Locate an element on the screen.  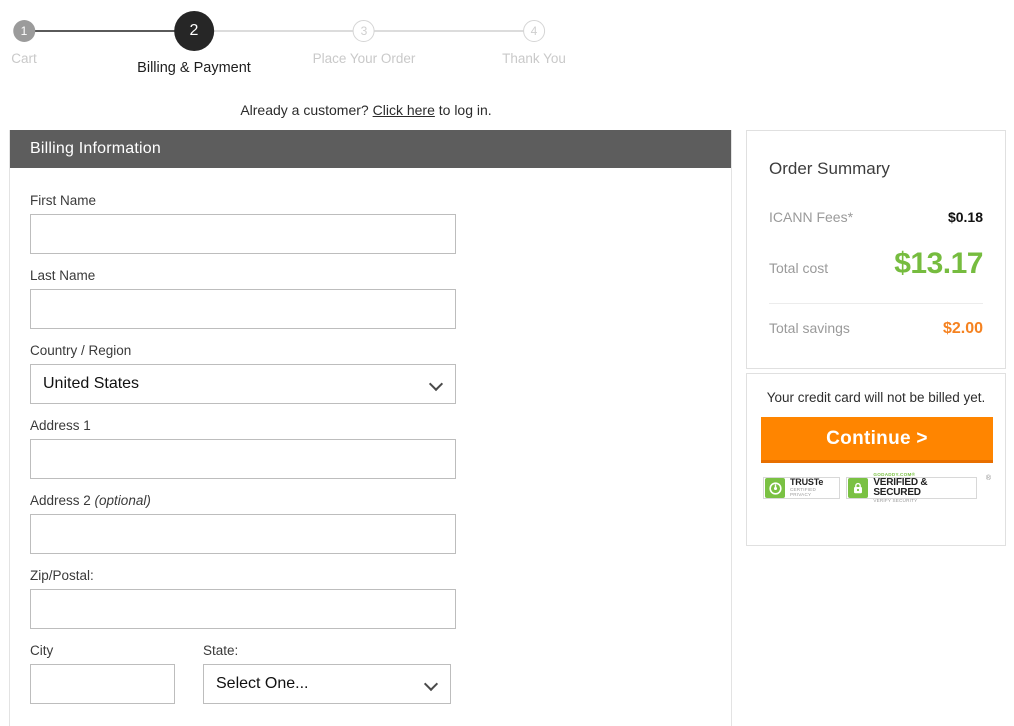
country-region-value: United States is located at coordinates (243, 384).